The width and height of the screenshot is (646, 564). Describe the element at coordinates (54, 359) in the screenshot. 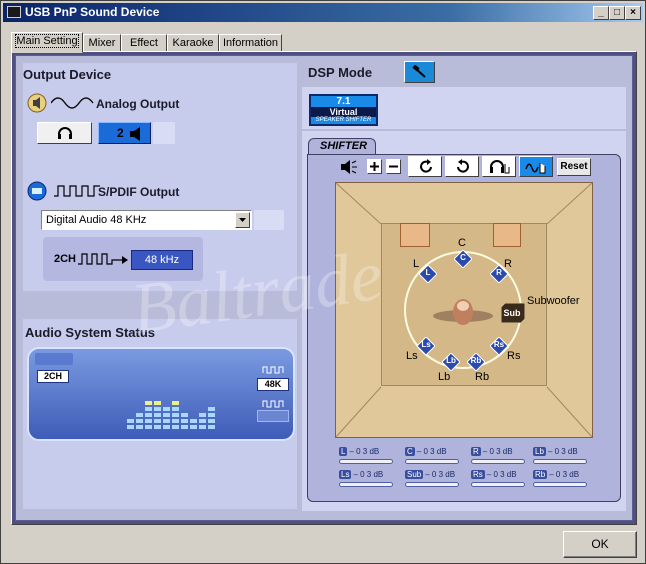

I see `status-indicator` at that location.